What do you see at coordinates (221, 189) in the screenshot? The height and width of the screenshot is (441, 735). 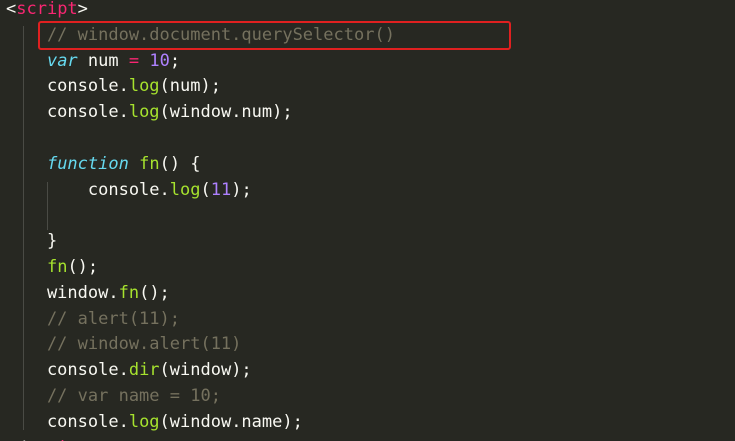 I see `code-token: 11` at bounding box center [221, 189].